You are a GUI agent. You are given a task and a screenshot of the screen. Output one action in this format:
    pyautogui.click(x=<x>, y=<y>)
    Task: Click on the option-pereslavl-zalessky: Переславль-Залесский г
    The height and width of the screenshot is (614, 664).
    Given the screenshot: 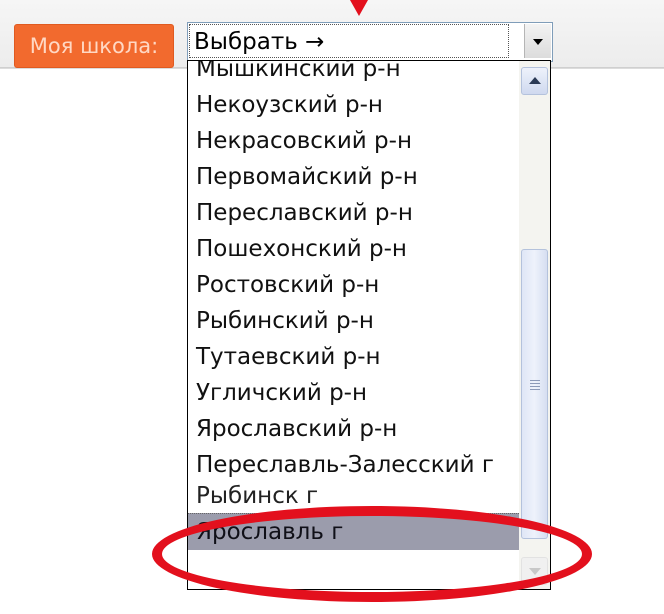 What is the action you would take?
    pyautogui.click(x=354, y=465)
    